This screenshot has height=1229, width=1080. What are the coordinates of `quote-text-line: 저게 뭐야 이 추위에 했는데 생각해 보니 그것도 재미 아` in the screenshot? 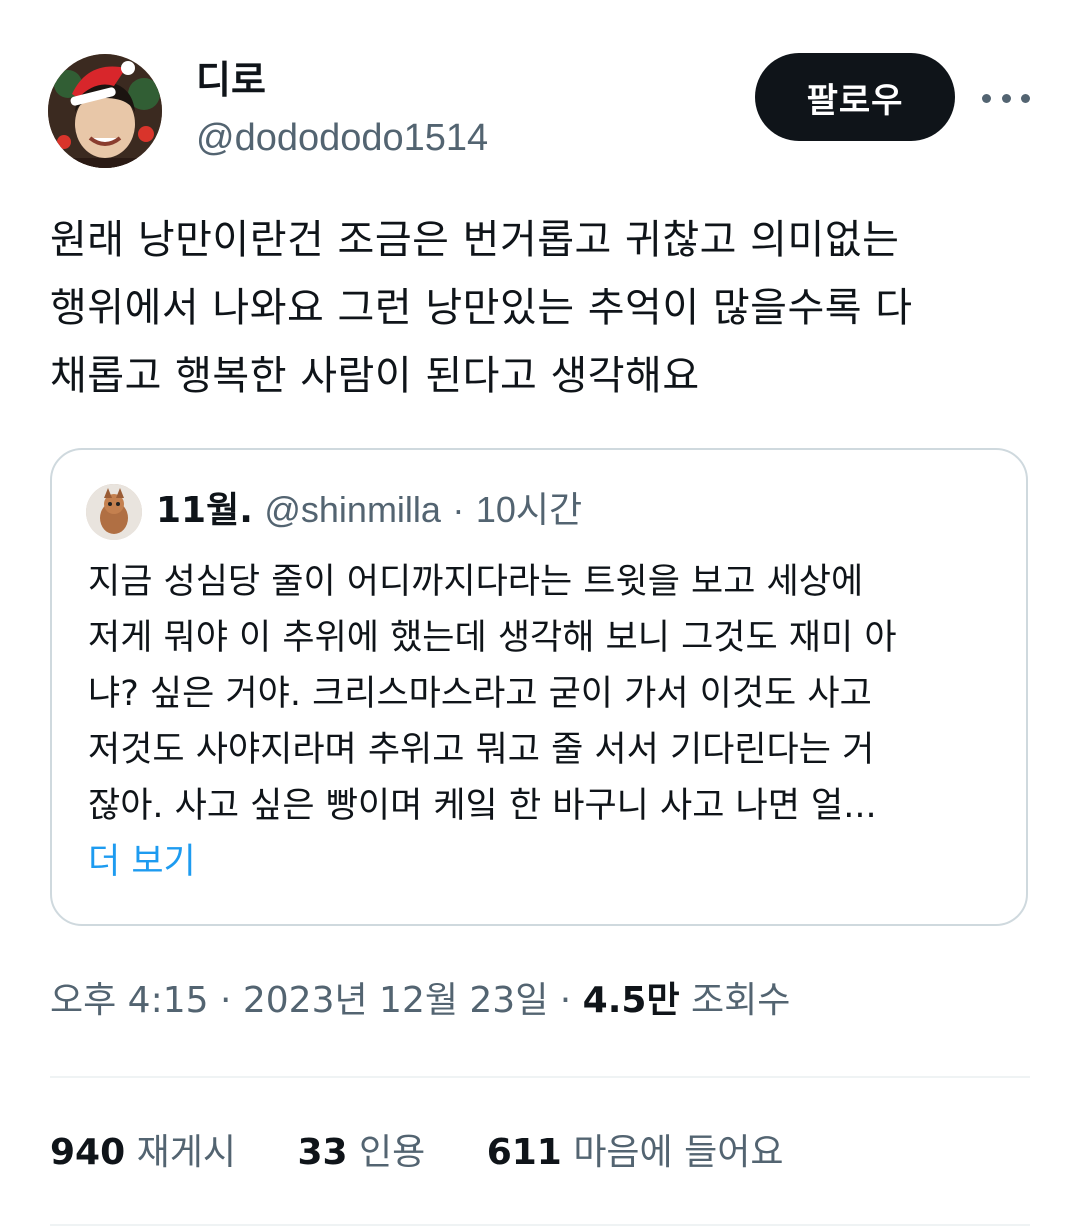 It's located at (492, 638).